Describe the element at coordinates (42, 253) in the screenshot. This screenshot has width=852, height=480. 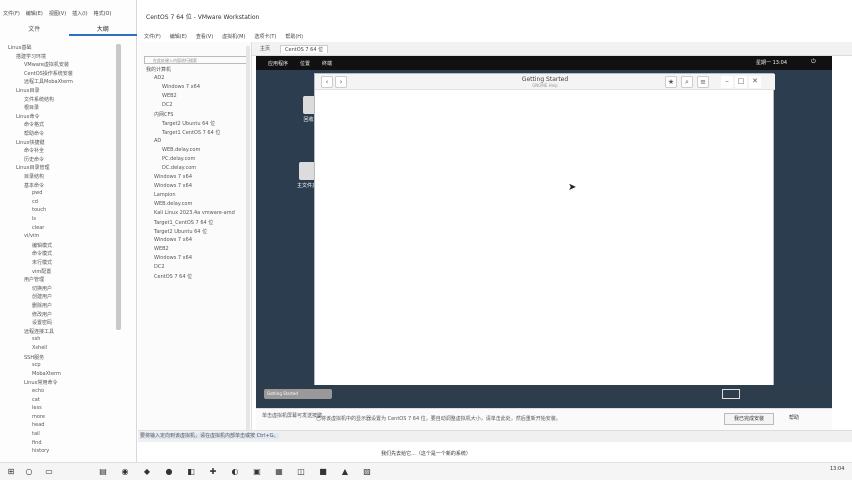
I see `outline-node: 命令模式` at that location.